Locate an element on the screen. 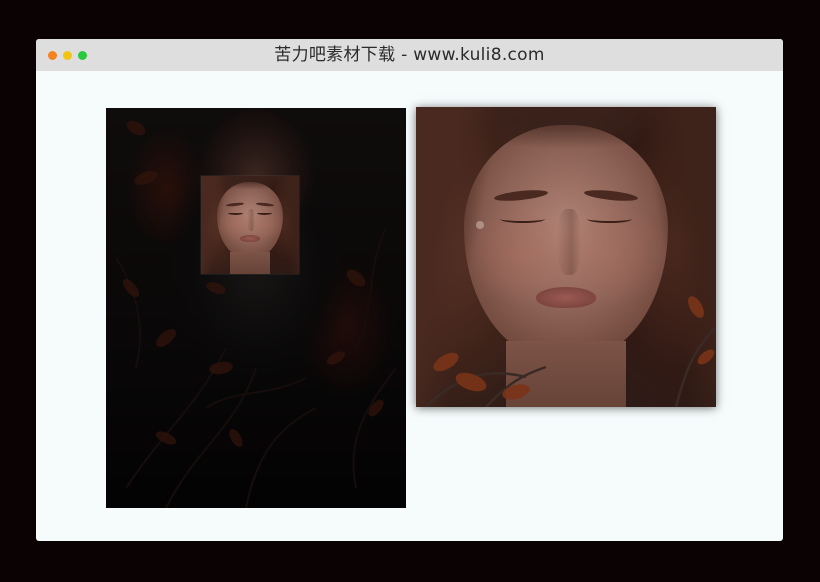  lens-face is located at coordinates (250, 225).